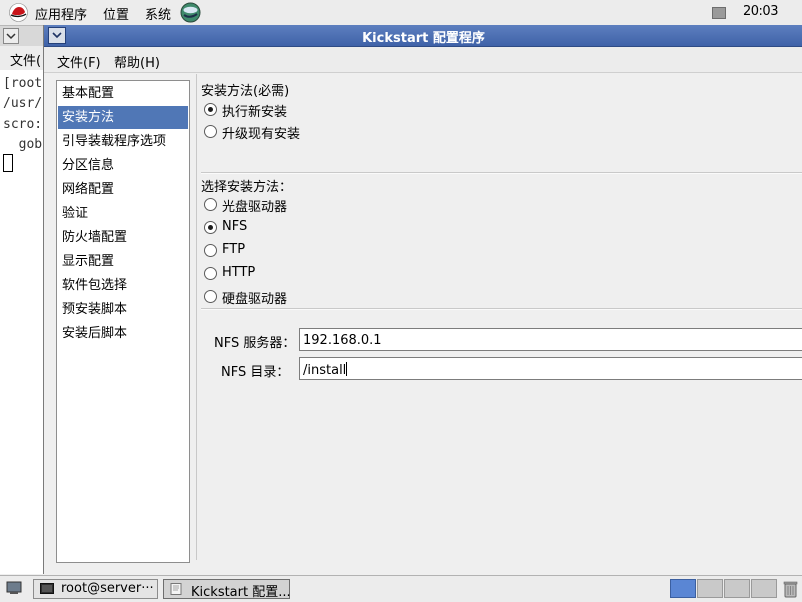 The width and height of the screenshot is (802, 602). What do you see at coordinates (254, 110) in the screenshot?
I see `radio-label: 执行新安装` at bounding box center [254, 110].